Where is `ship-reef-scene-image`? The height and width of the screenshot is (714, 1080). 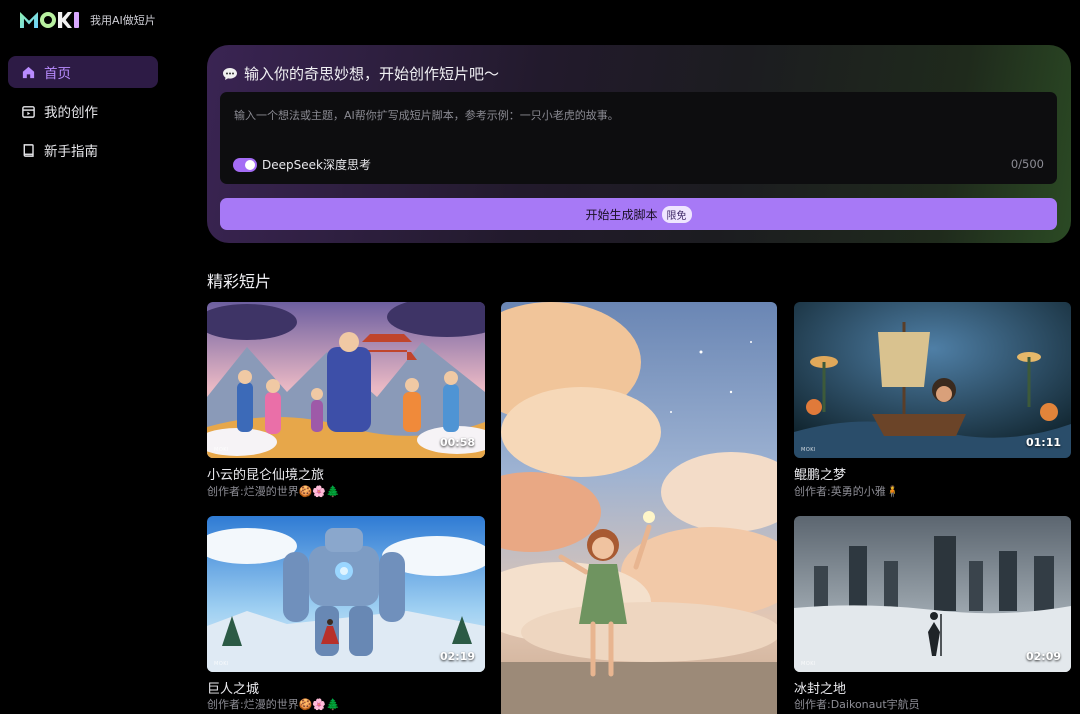 ship-reef-scene-image is located at coordinates (932, 380).